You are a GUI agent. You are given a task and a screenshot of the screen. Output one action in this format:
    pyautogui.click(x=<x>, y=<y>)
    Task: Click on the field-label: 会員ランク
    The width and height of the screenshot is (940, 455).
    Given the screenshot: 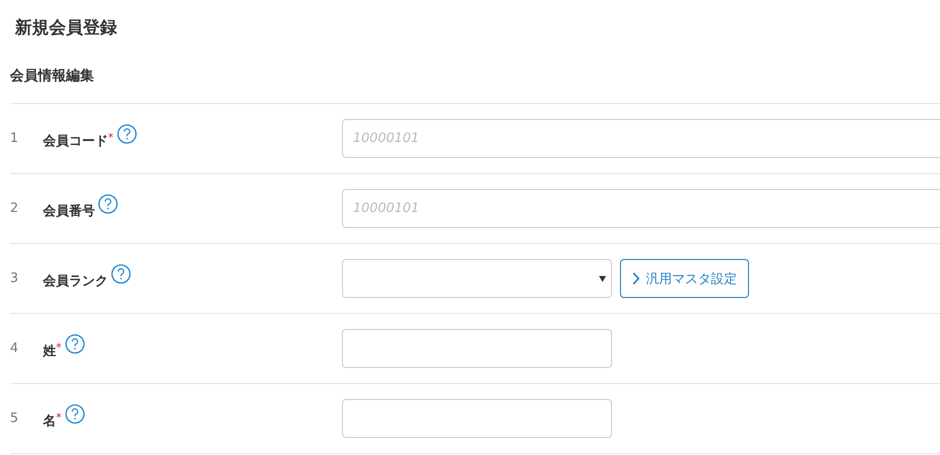 What is the action you would take?
    pyautogui.click(x=75, y=281)
    